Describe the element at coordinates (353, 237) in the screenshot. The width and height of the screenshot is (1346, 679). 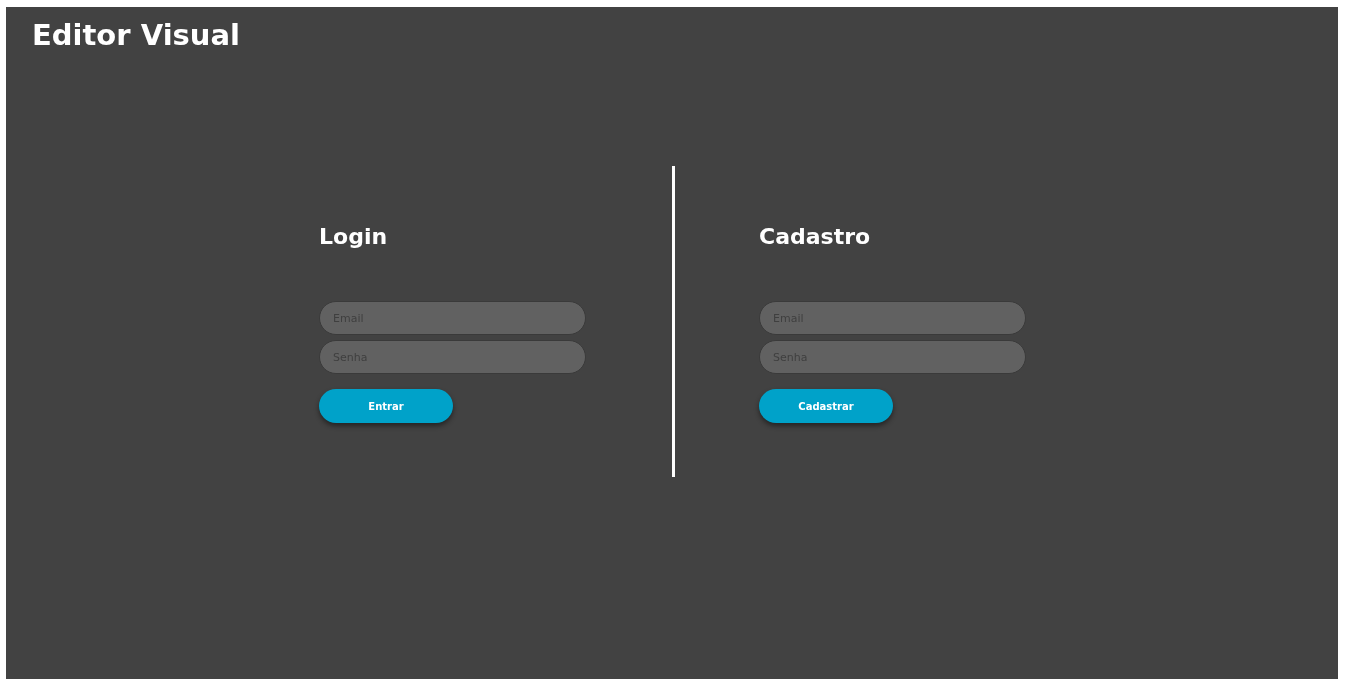
I see `section-heading: Login` at that location.